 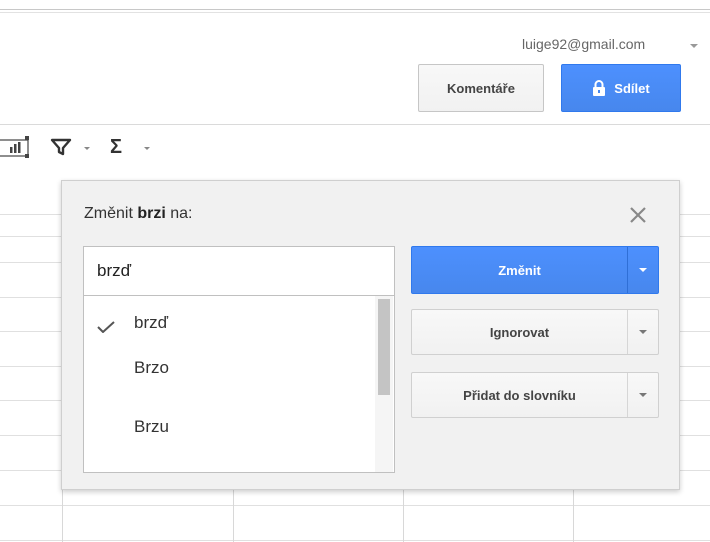 I want to click on replacement-input: brzď, so click(x=239, y=271).